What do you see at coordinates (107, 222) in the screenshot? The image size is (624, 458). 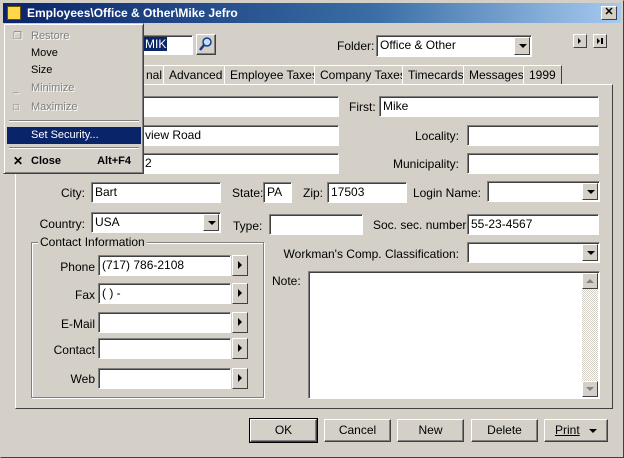 I see `country-value: USA` at bounding box center [107, 222].